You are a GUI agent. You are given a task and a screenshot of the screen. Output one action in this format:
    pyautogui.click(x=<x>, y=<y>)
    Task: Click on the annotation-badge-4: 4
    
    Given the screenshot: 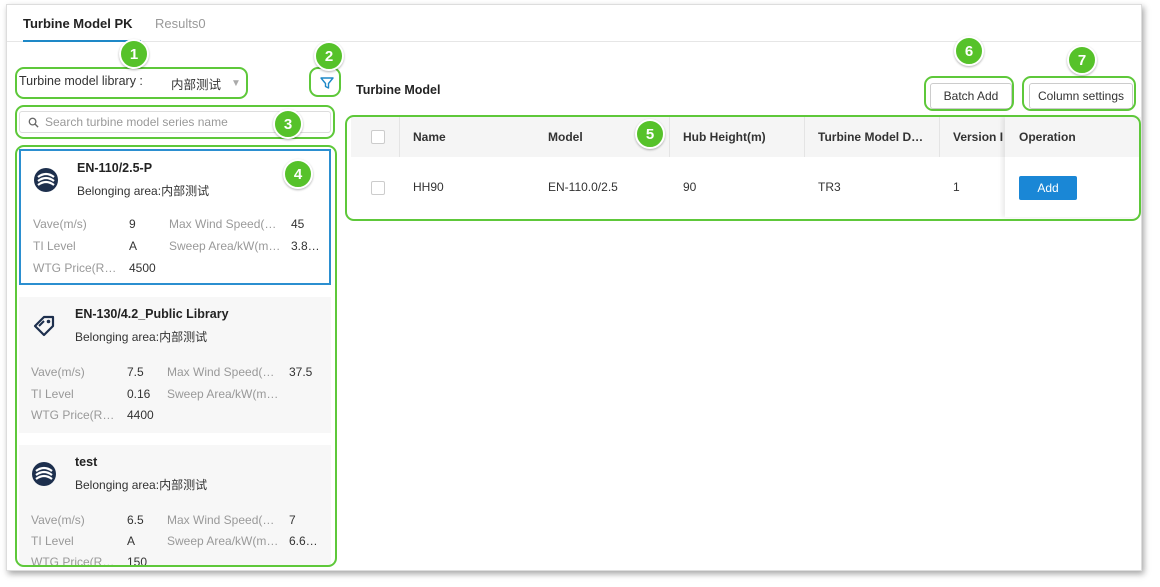 What is the action you would take?
    pyautogui.click(x=298, y=174)
    